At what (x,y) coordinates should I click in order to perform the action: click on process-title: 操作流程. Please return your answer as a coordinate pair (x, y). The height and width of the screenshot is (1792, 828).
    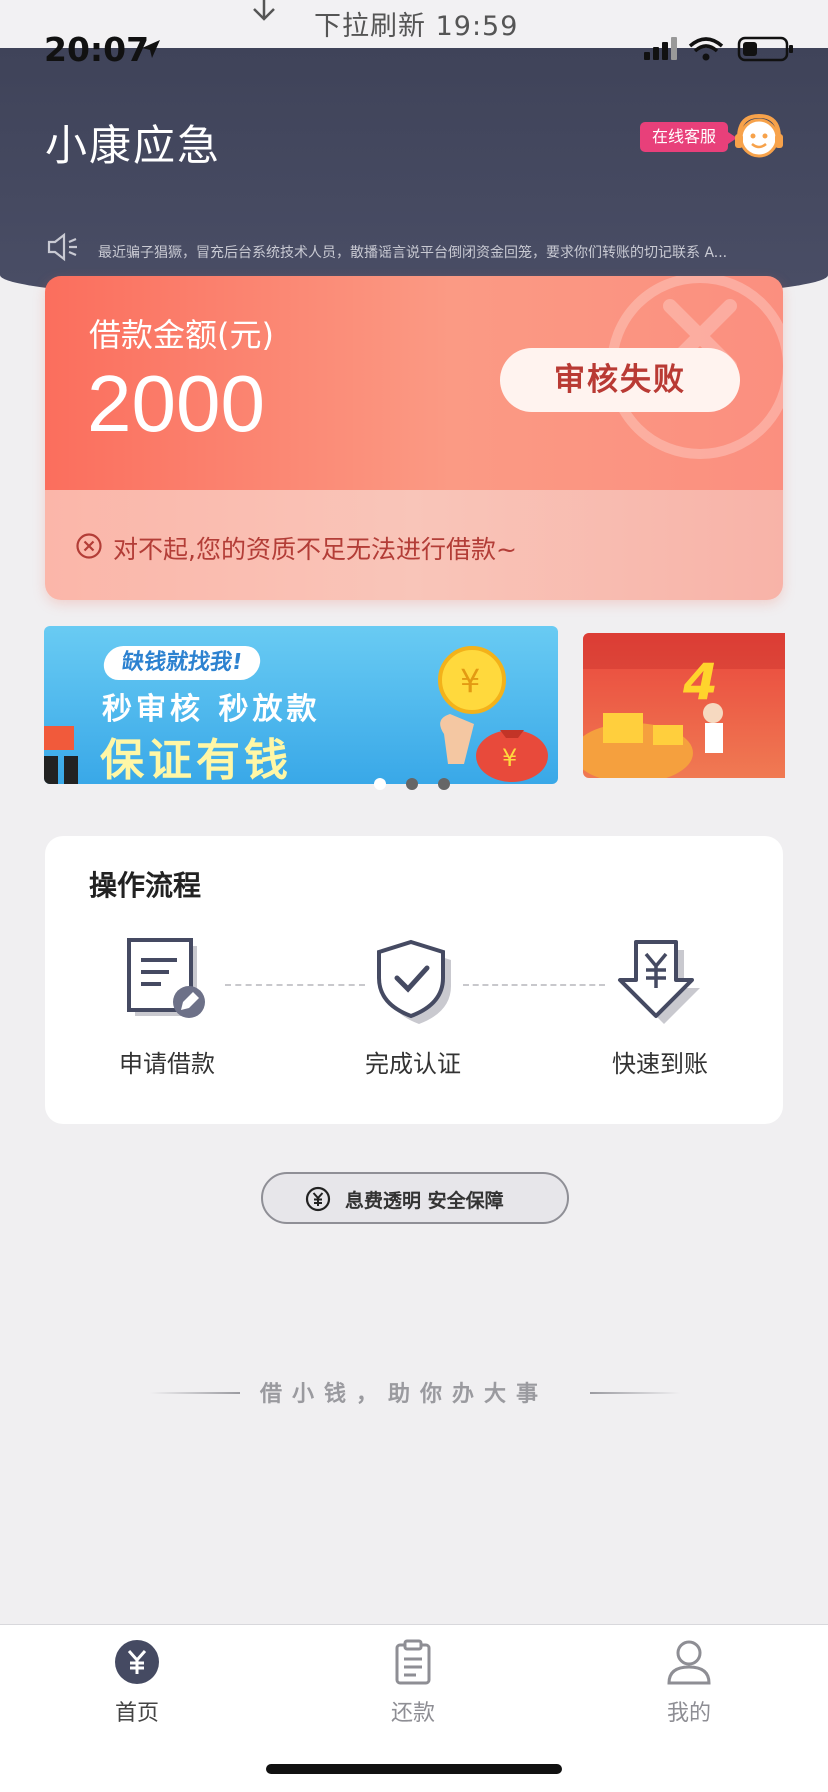
    Looking at the image, I should click on (145, 885).